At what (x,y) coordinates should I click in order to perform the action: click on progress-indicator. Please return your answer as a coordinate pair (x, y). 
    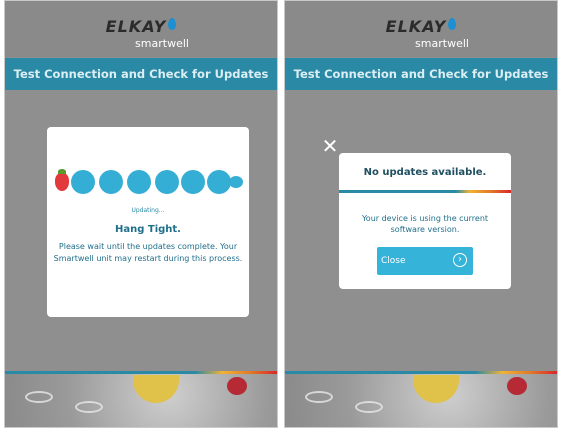
    Looking at the image, I should click on (149, 183).